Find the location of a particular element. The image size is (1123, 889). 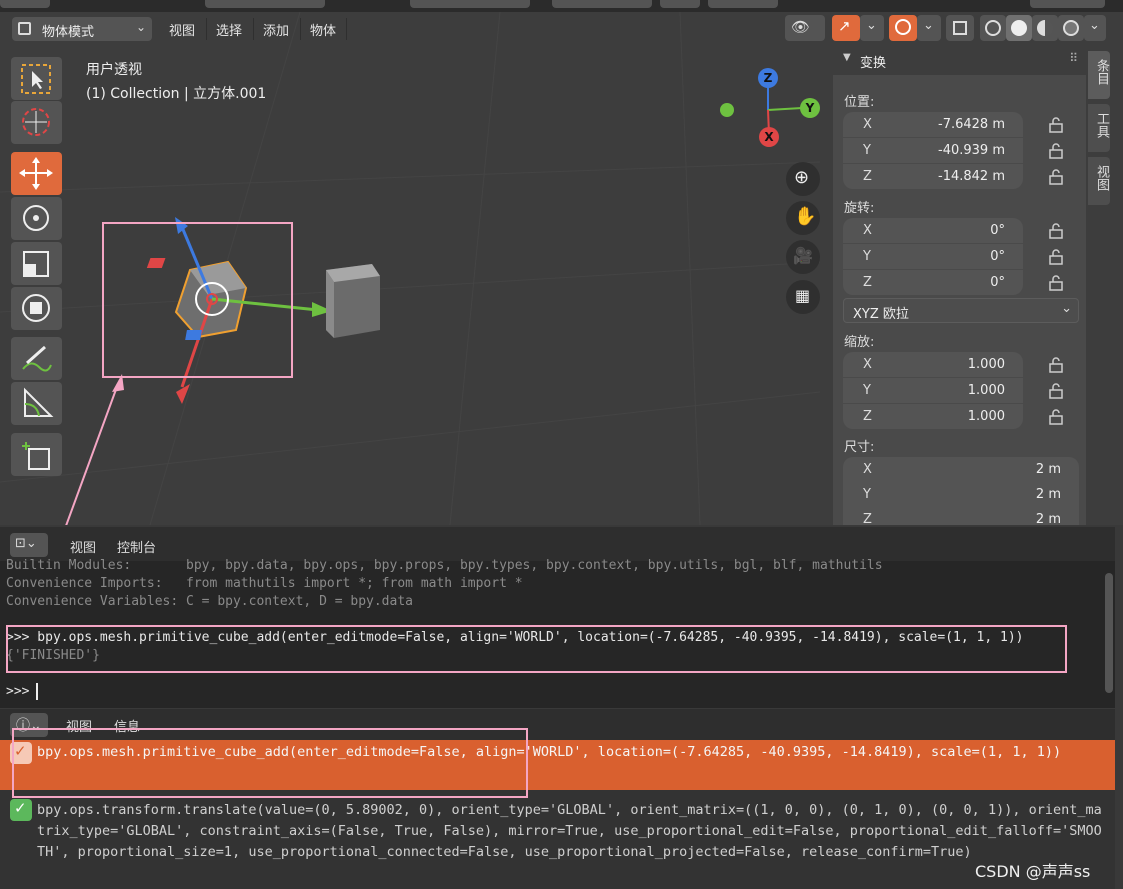

console-scrollbar is located at coordinates (1109, 633).